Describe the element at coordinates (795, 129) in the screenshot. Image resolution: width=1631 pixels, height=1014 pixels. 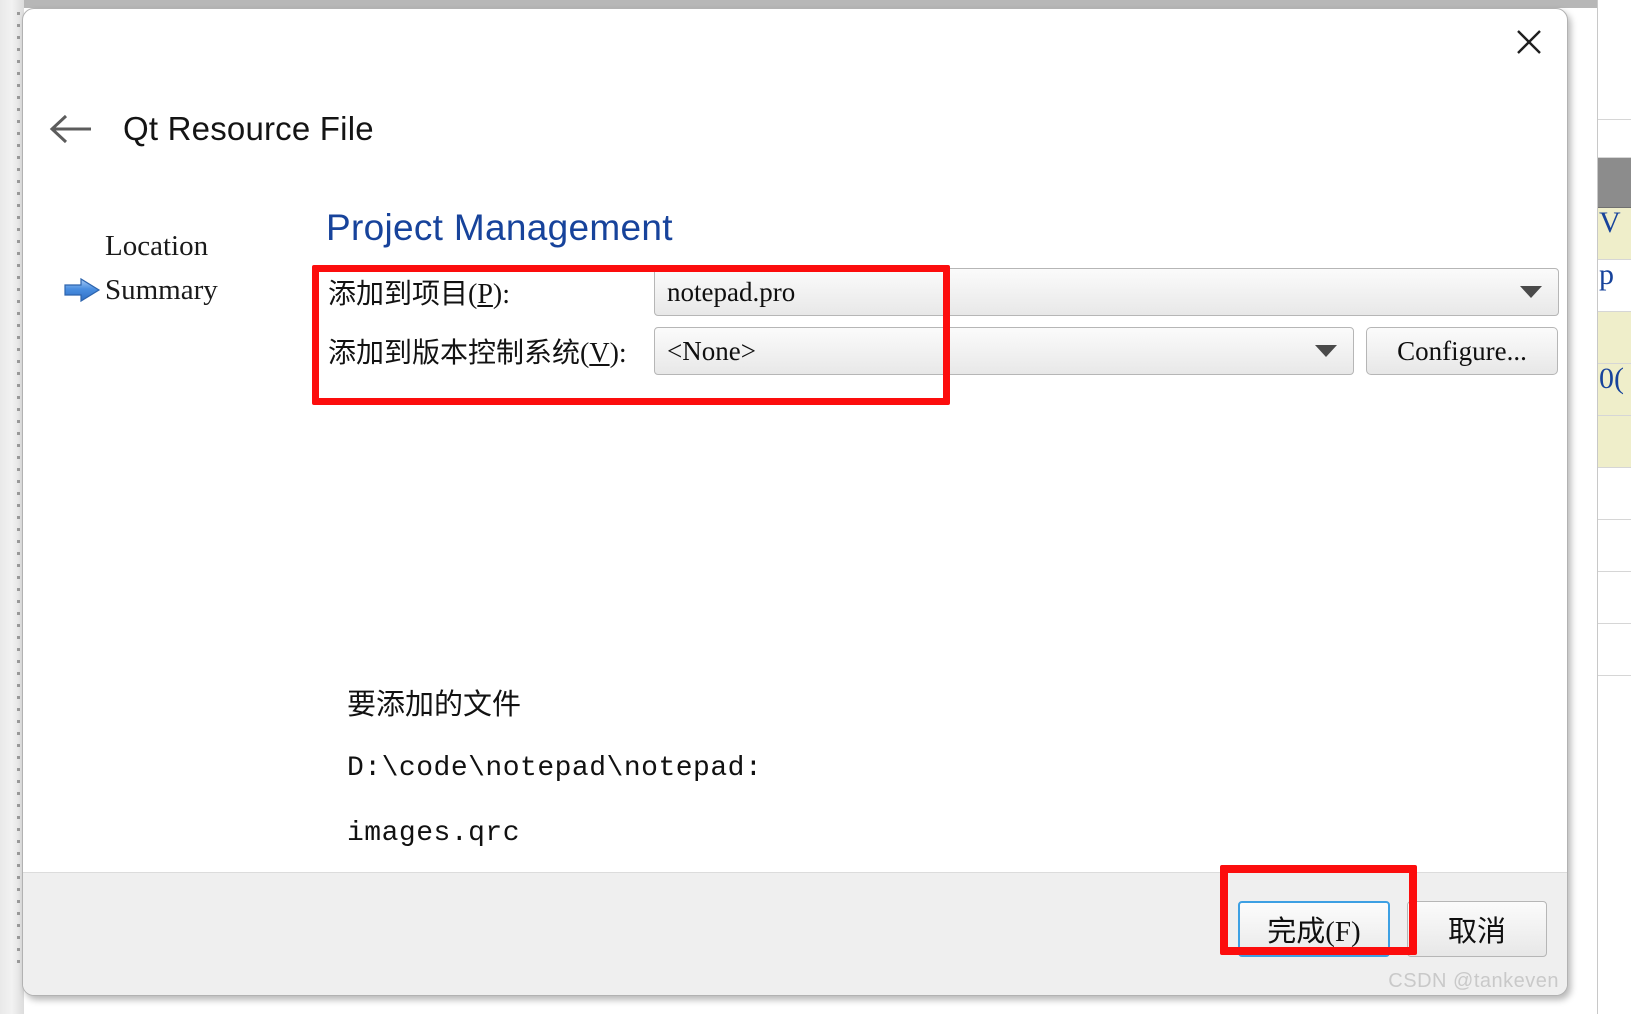
I see `dialog-titlebar: Qt Resource File` at that location.